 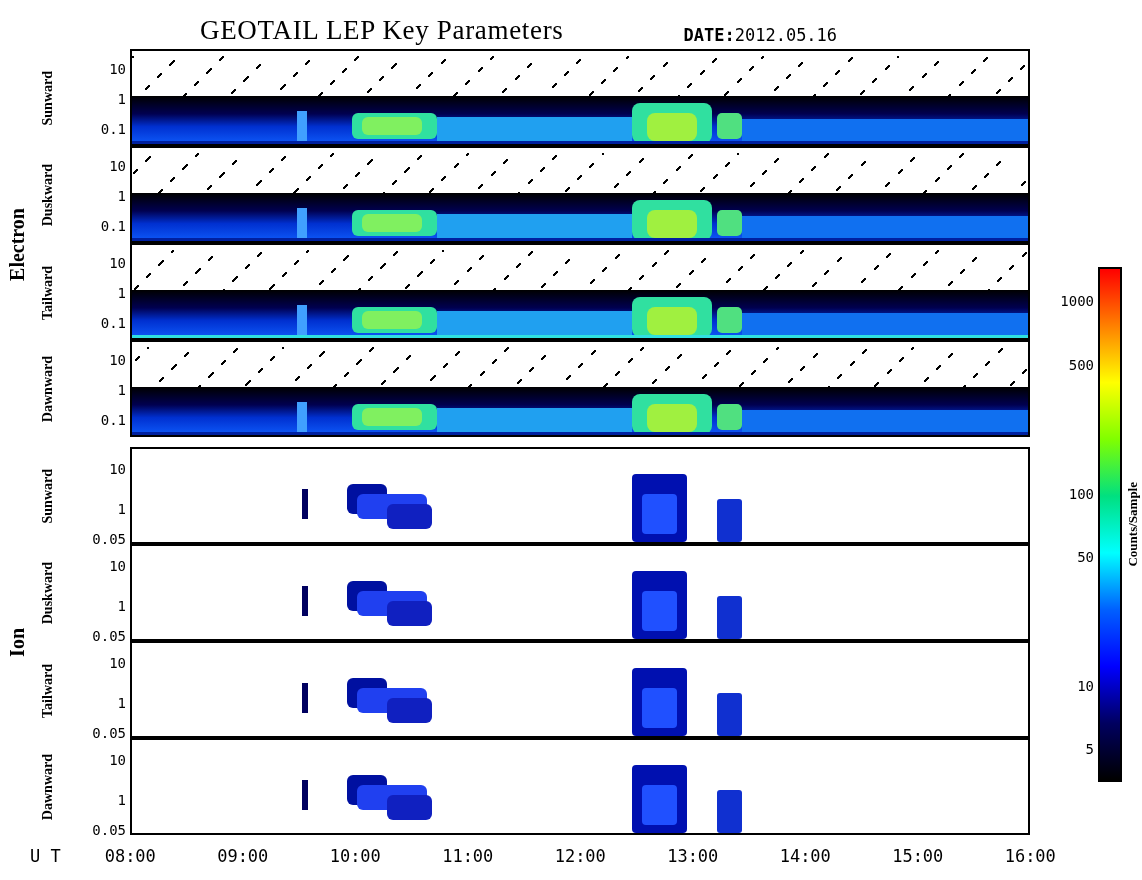 What do you see at coordinates (1085, 686) in the screenshot?
I see `colorbar-tick-label: 10` at bounding box center [1085, 686].